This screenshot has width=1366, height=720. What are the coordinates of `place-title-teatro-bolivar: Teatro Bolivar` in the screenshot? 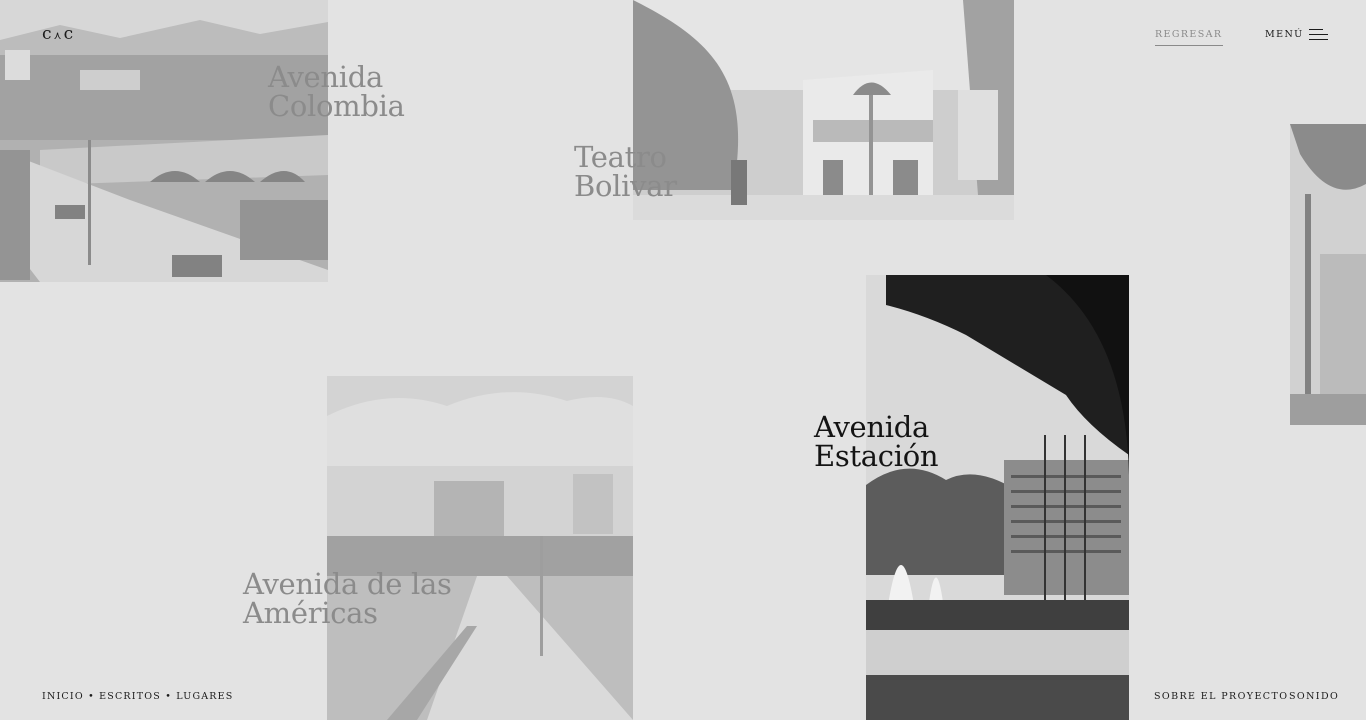 It's located at (625, 172).